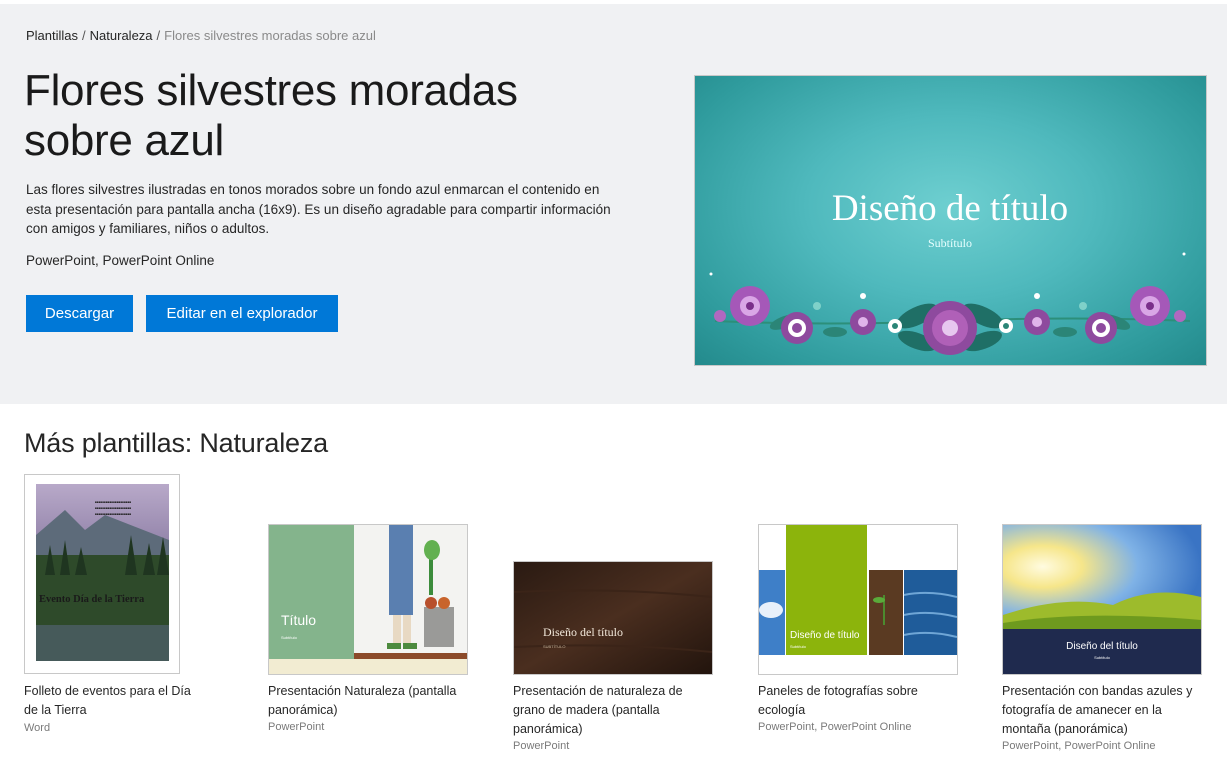 The image size is (1227, 771). I want to click on breadcrumb-current: Flores silvestres moradas sobre azul, so click(270, 35).